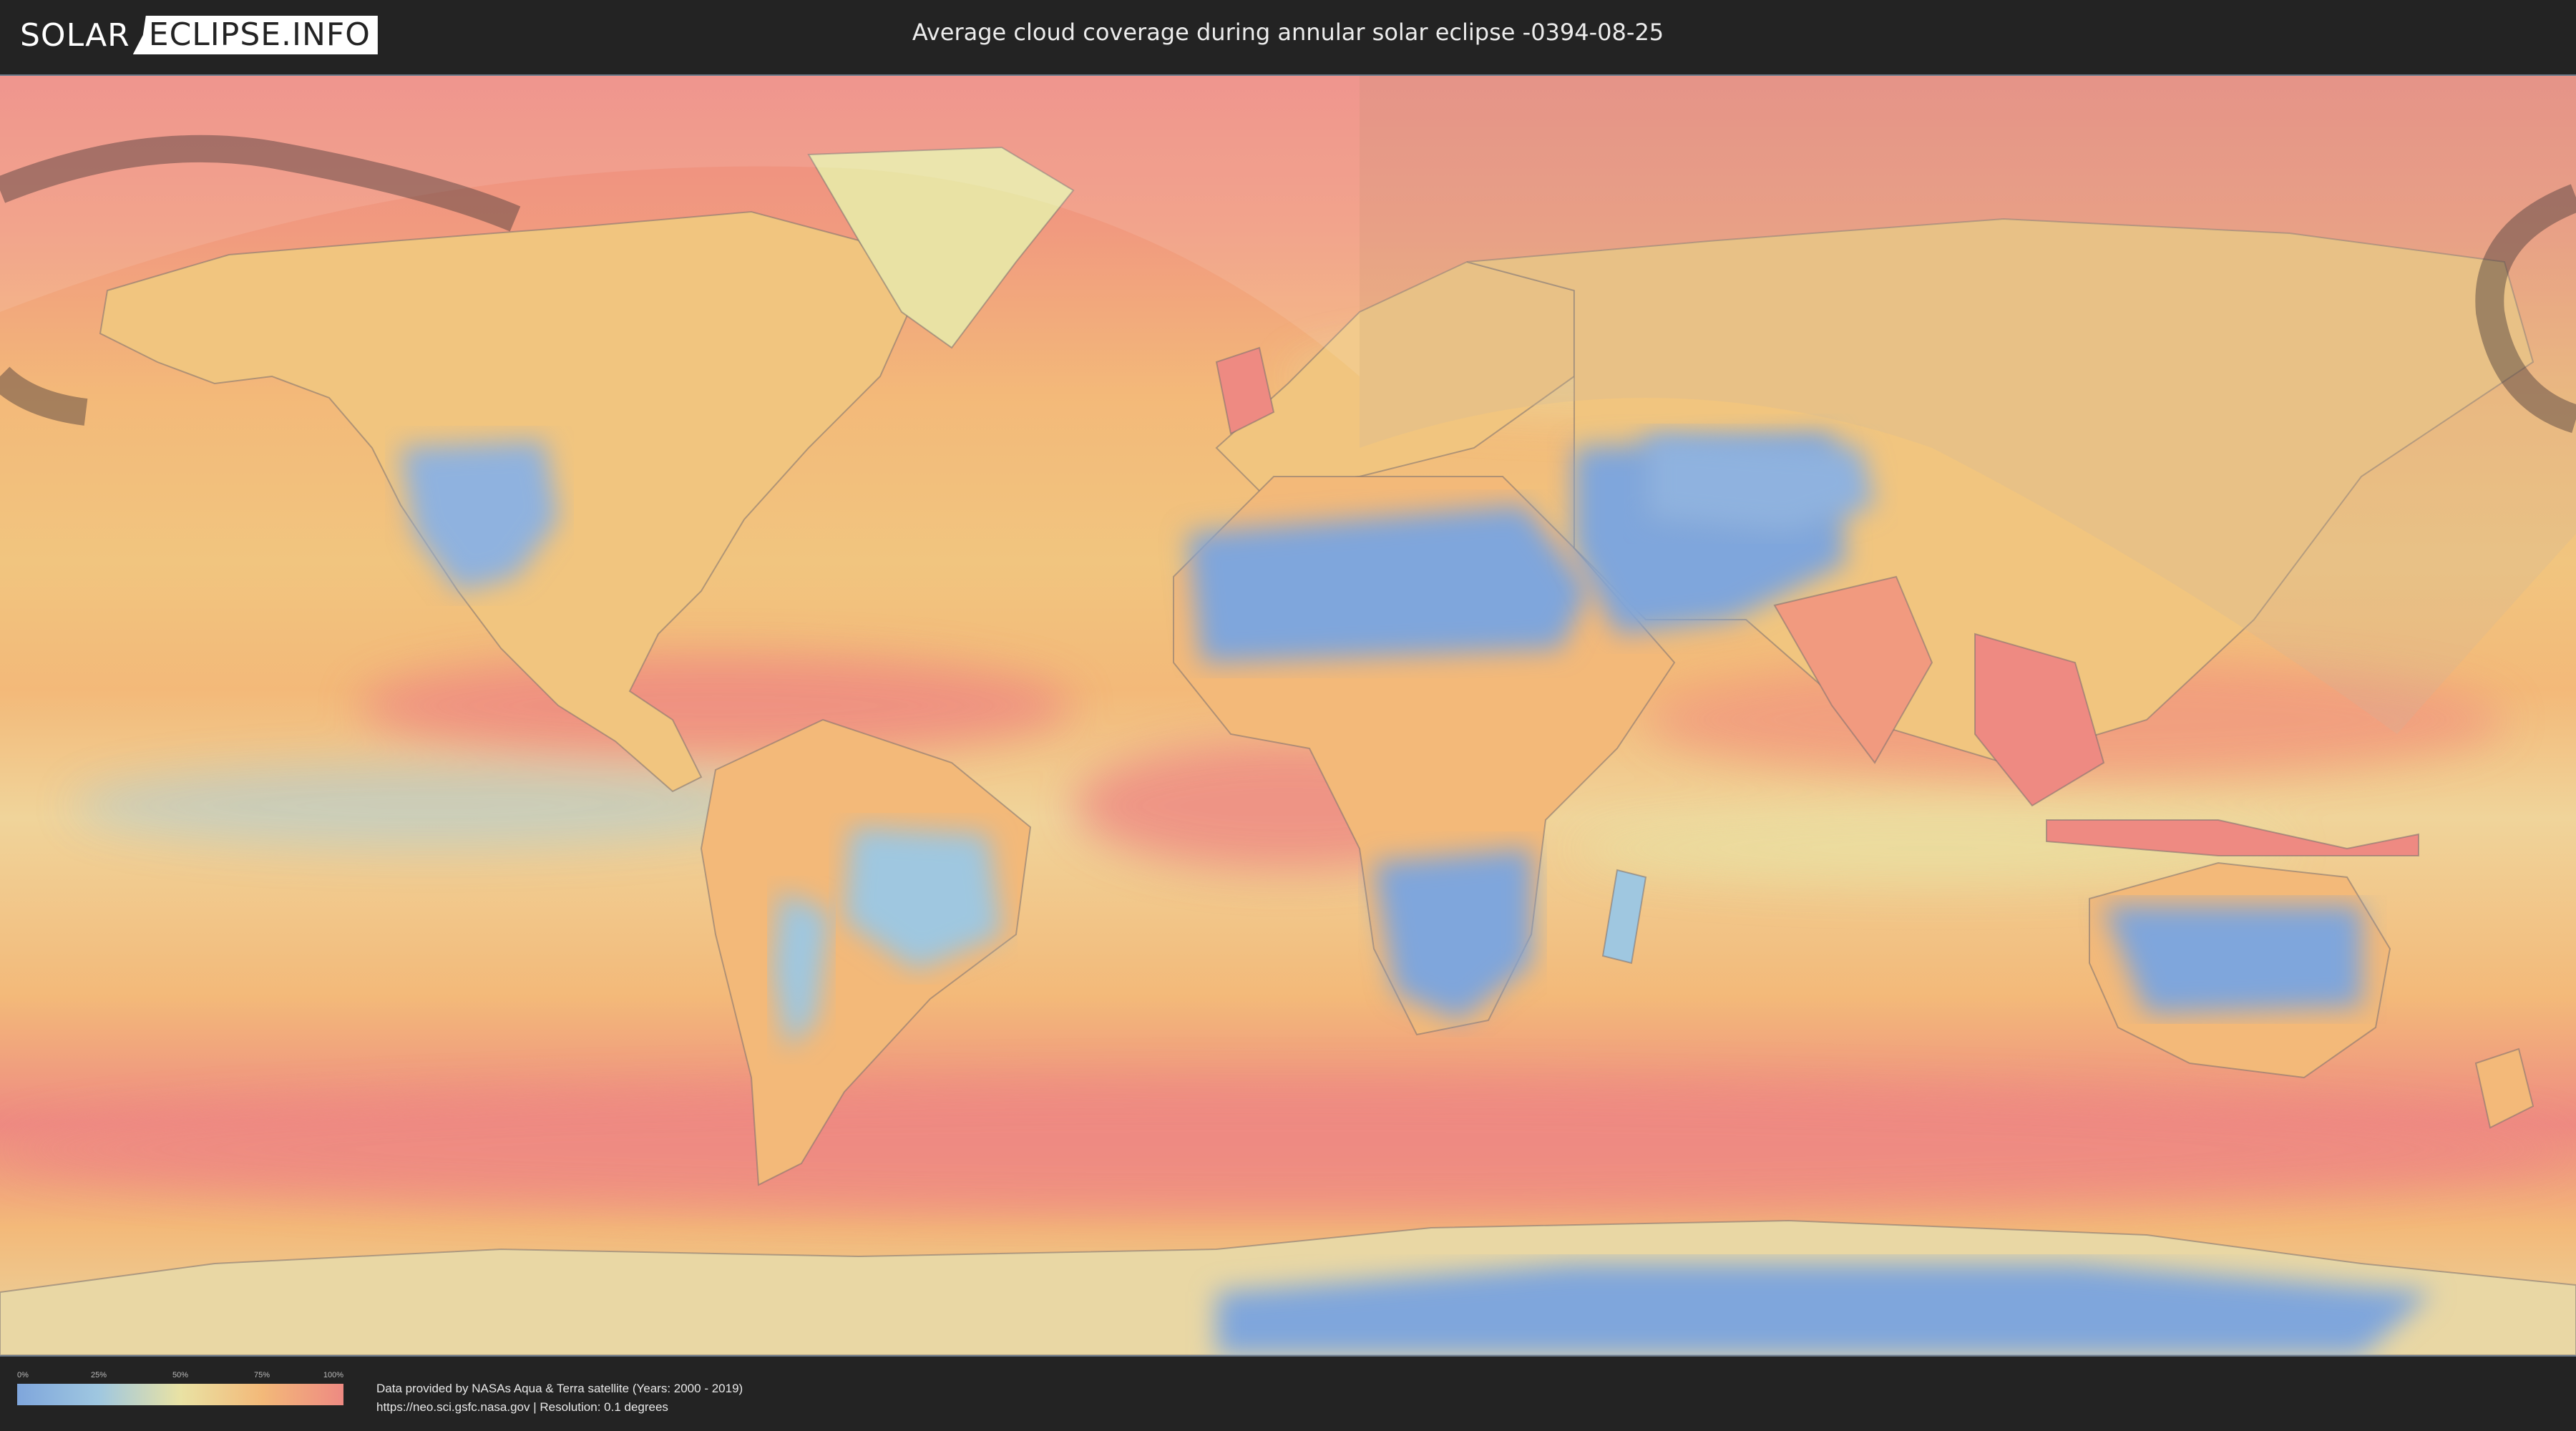 The height and width of the screenshot is (1431, 2576). I want to click on legend-tick-75: 75%, so click(261, 1375).